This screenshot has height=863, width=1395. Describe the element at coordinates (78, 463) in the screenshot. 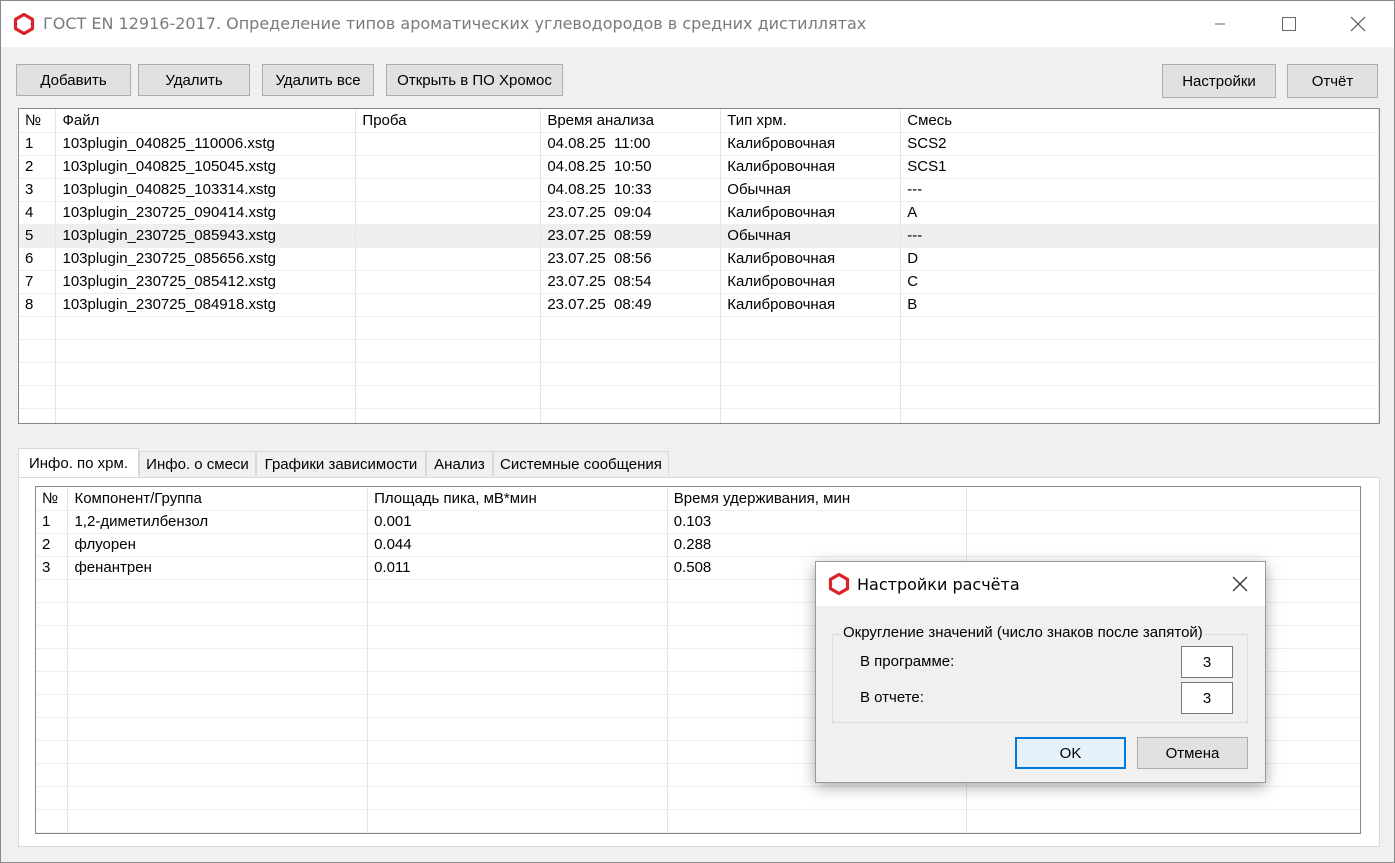

I see `tab-chrom-info: Инфо. по хрм.` at that location.